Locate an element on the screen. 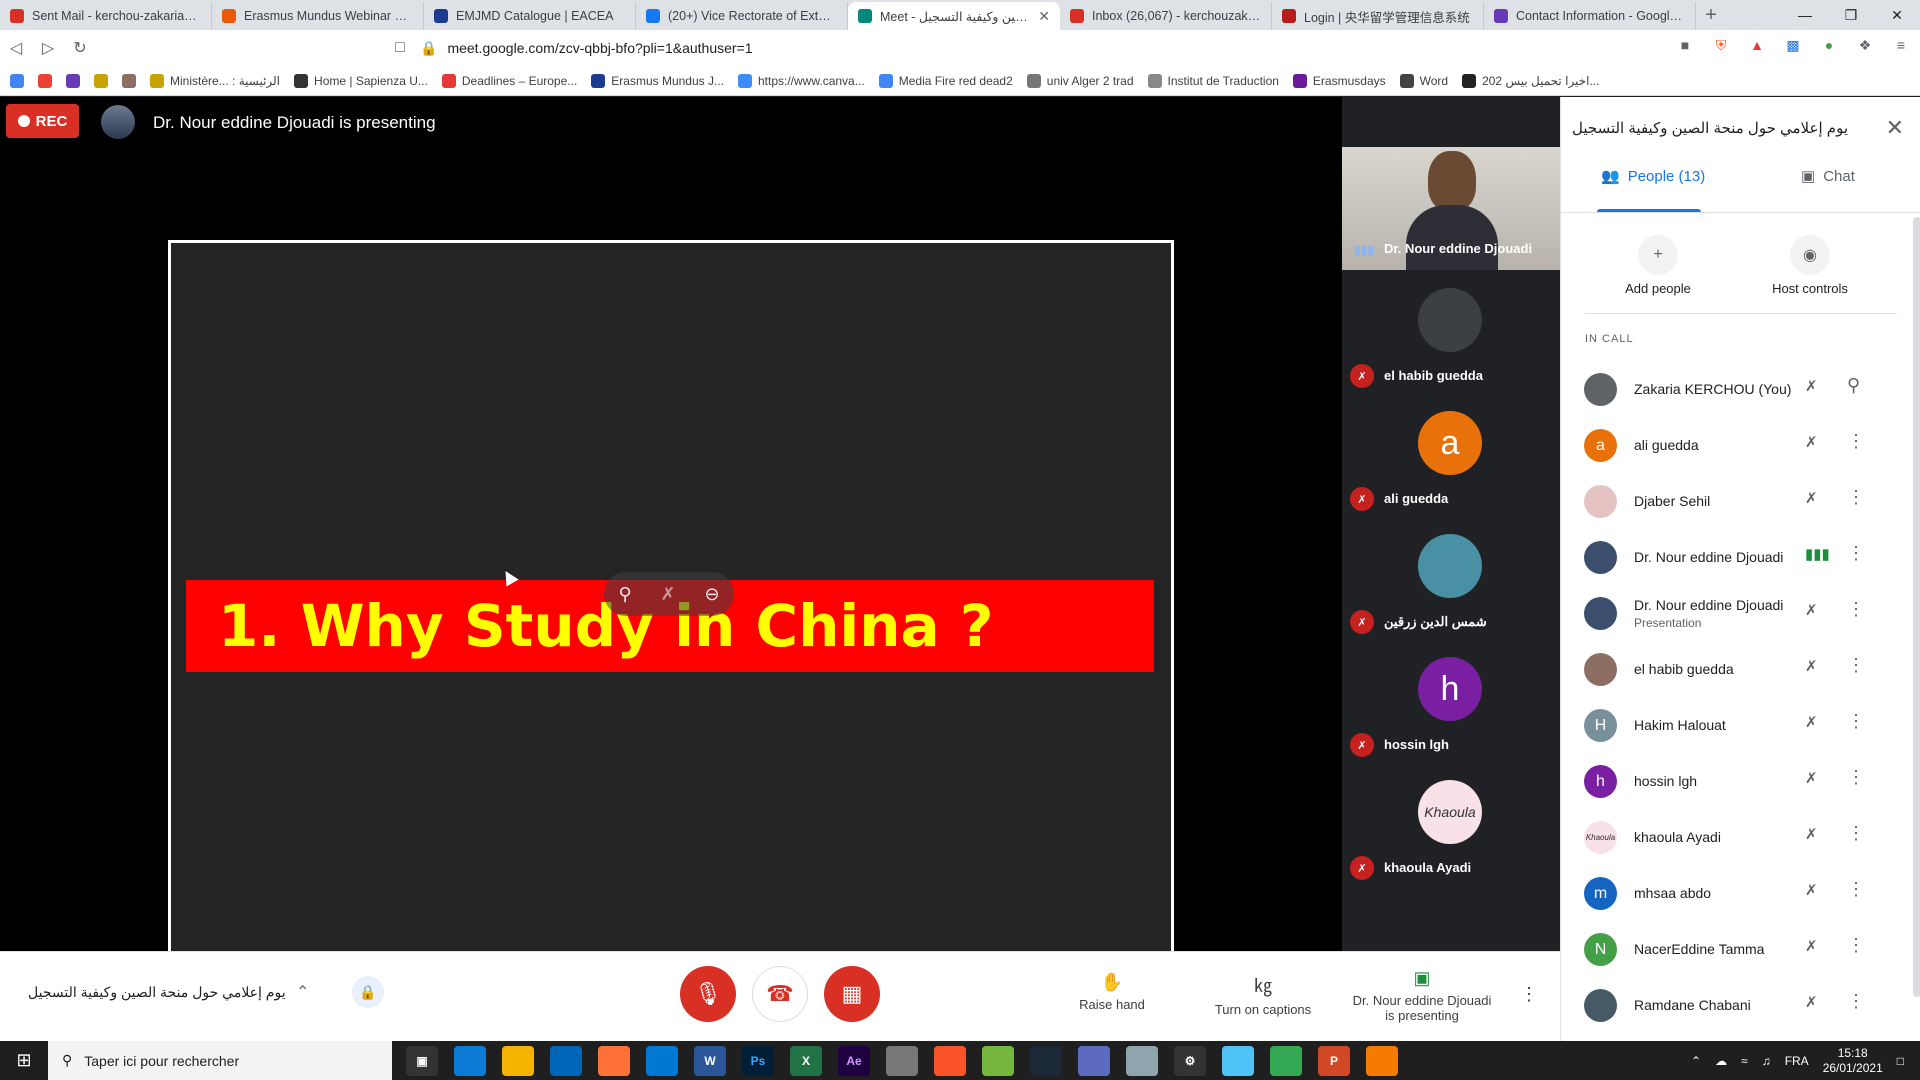 The width and height of the screenshot is (1920, 1080). after-effects-icon: Ae is located at coordinates (854, 1060).